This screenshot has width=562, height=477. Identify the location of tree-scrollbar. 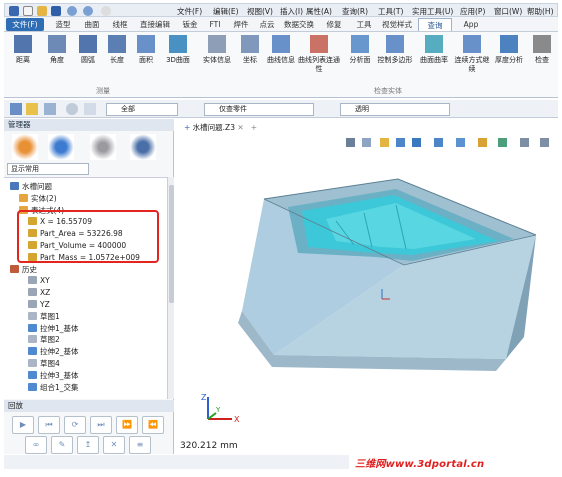
(170, 288).